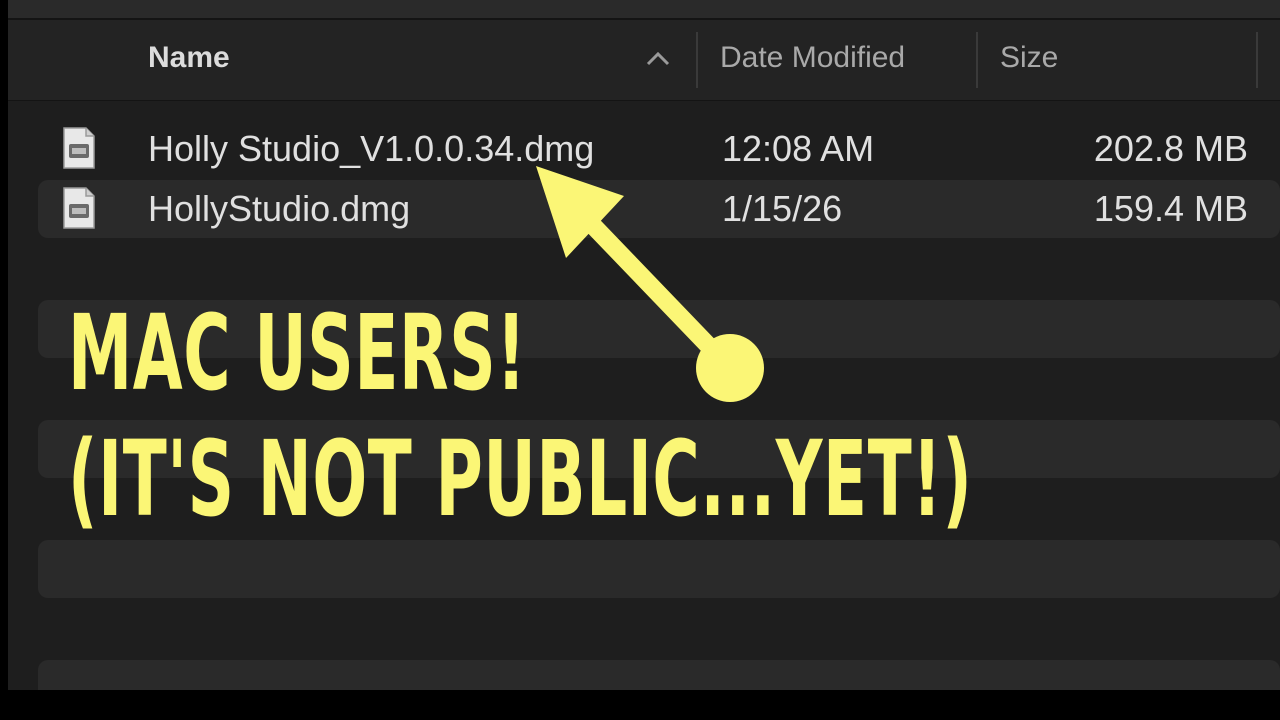 The height and width of the screenshot is (720, 1280). I want to click on column-header-name: Name, so click(189, 60).